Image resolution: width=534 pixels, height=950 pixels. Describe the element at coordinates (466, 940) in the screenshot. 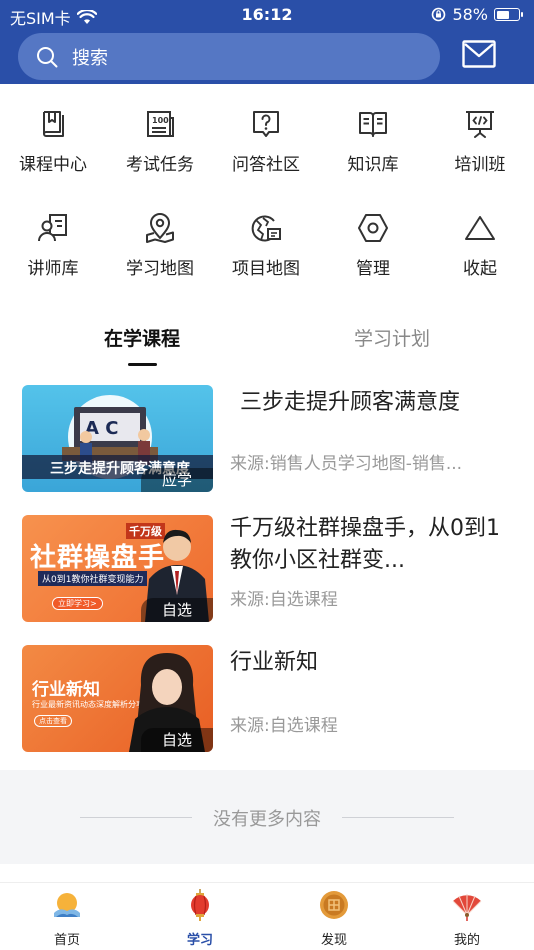

I see `nav-label: 我的` at that location.